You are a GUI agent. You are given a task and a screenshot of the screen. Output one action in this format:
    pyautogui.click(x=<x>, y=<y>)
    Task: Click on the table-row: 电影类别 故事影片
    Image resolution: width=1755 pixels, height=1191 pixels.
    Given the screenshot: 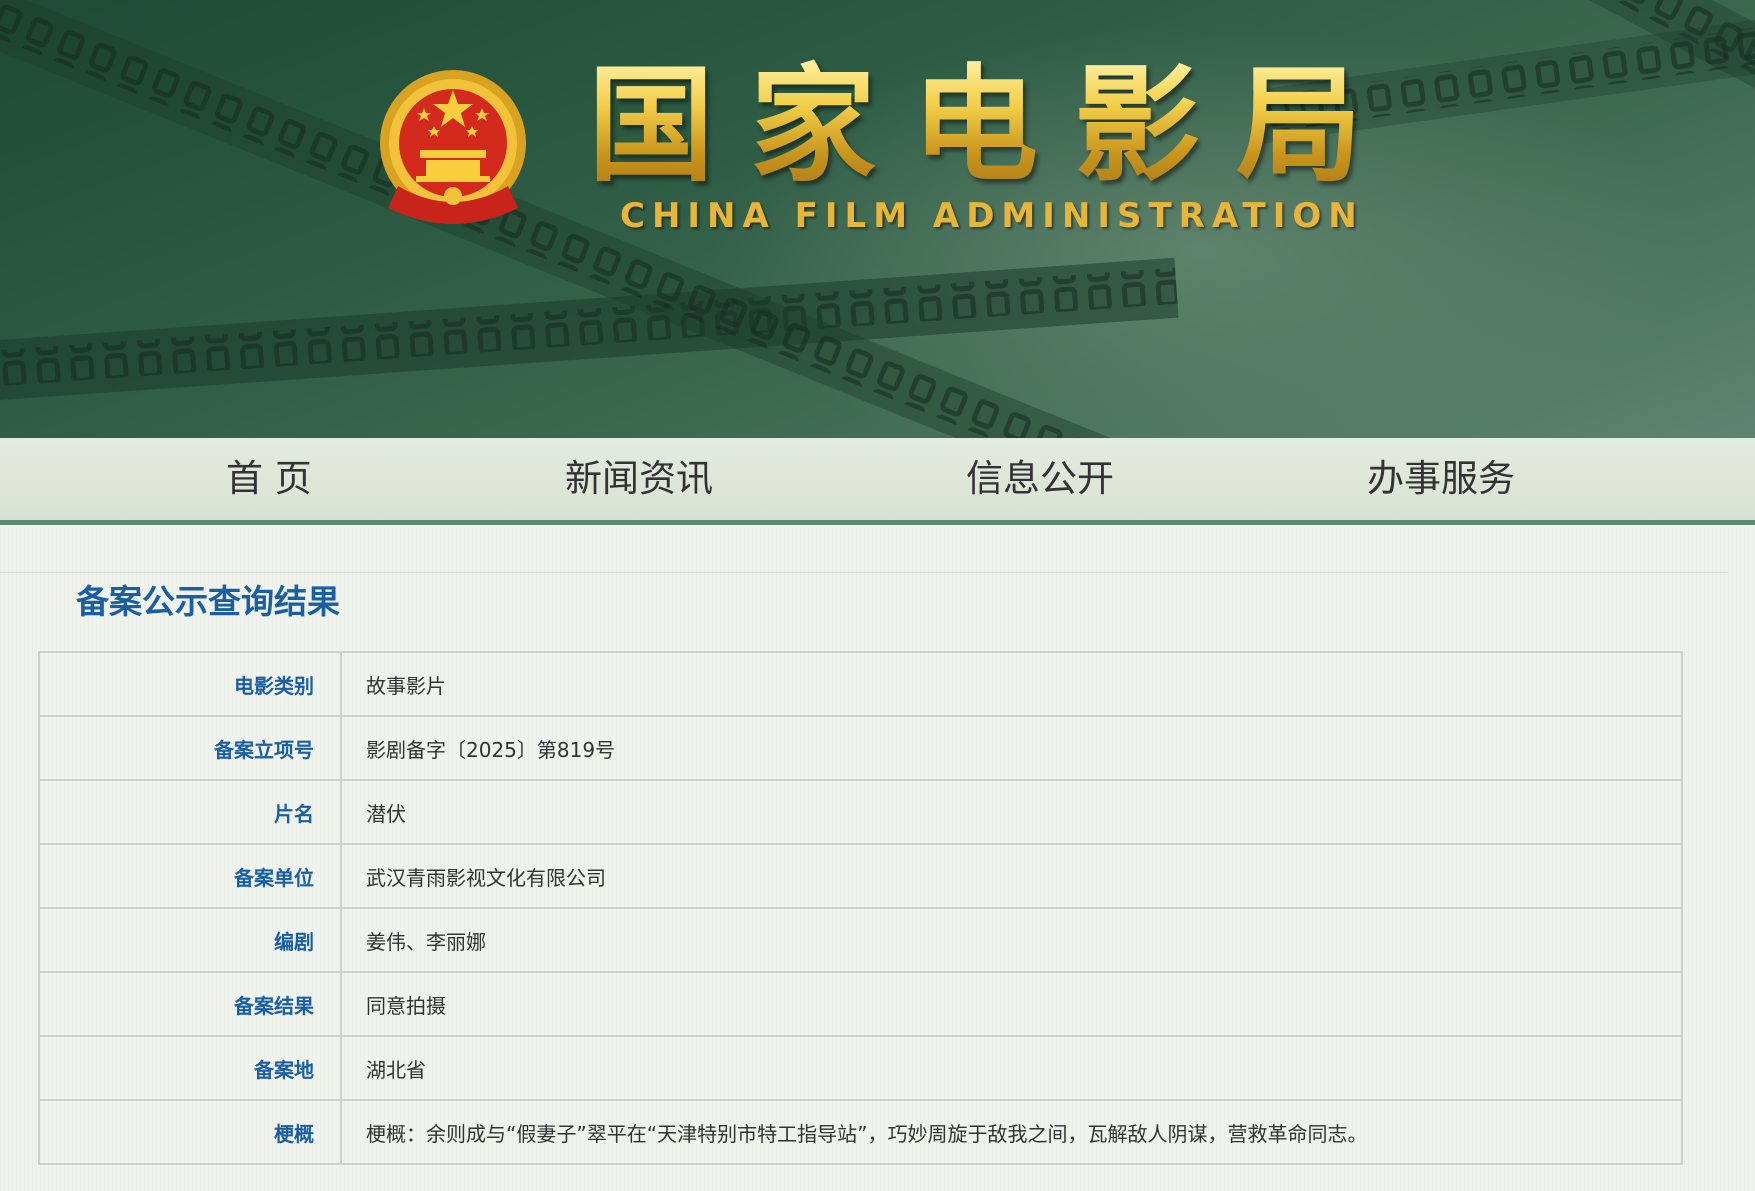 What is the action you would take?
    pyautogui.click(x=860, y=684)
    